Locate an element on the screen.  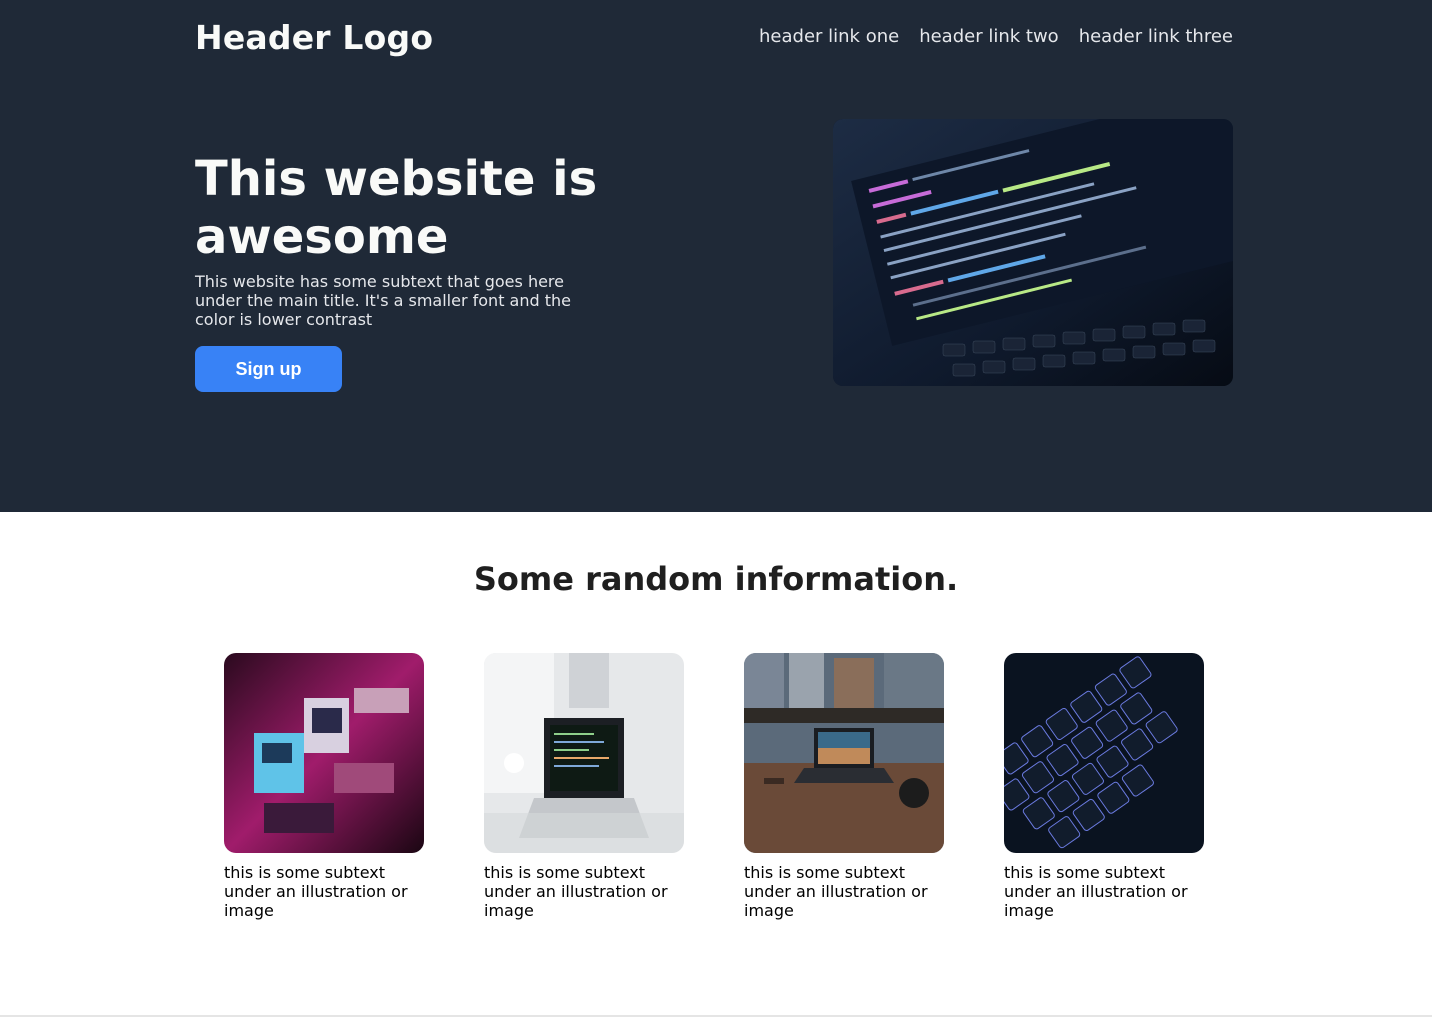
hero-title: This website is awesome is located at coordinates (396, 208).